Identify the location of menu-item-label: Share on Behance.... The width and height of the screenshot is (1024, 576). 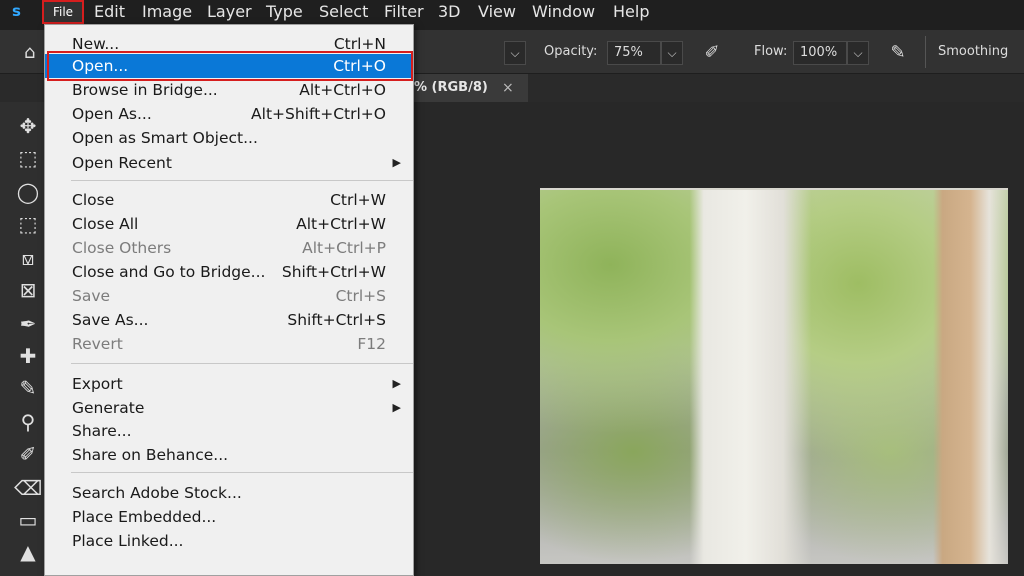
(150, 455).